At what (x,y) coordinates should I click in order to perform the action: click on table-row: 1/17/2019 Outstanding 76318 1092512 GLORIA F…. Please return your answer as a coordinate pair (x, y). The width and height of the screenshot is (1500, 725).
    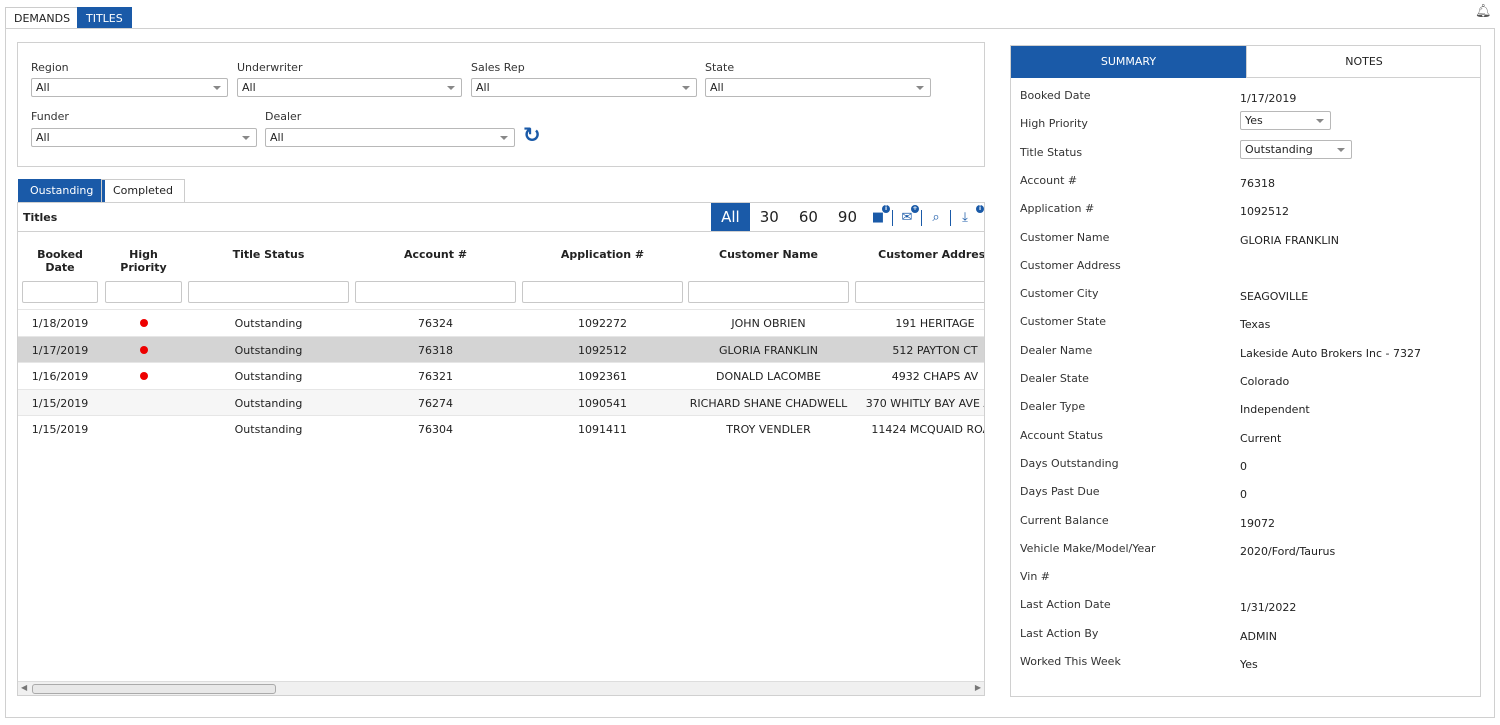
    Looking at the image, I should click on (501, 348).